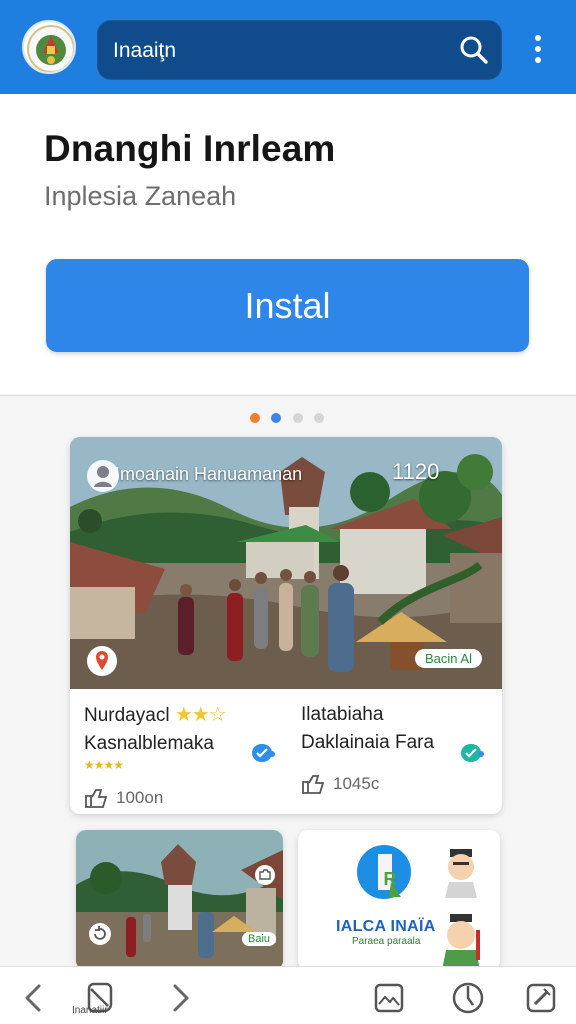  Describe the element at coordinates (200, 715) in the screenshot. I see `rating-stars-icon: ★★☆` at that location.